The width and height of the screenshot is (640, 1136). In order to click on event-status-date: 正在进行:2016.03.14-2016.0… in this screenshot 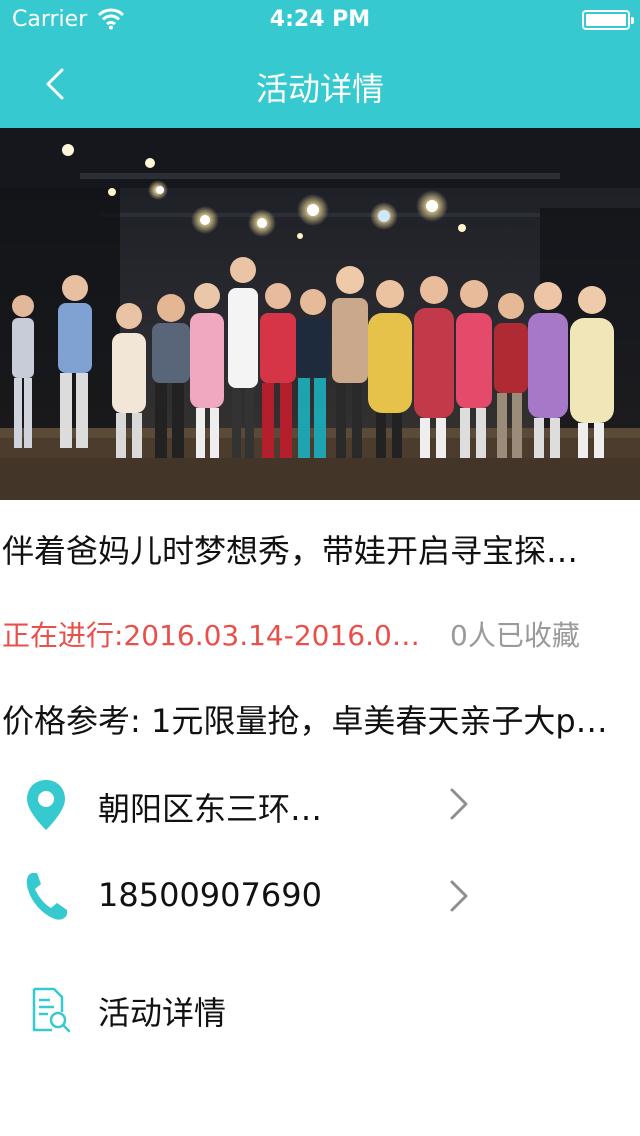, I will do `click(211, 635)`.